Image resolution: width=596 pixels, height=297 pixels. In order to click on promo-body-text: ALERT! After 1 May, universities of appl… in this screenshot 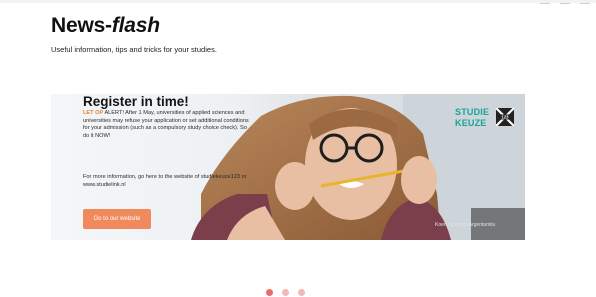, I will do `click(166, 124)`.